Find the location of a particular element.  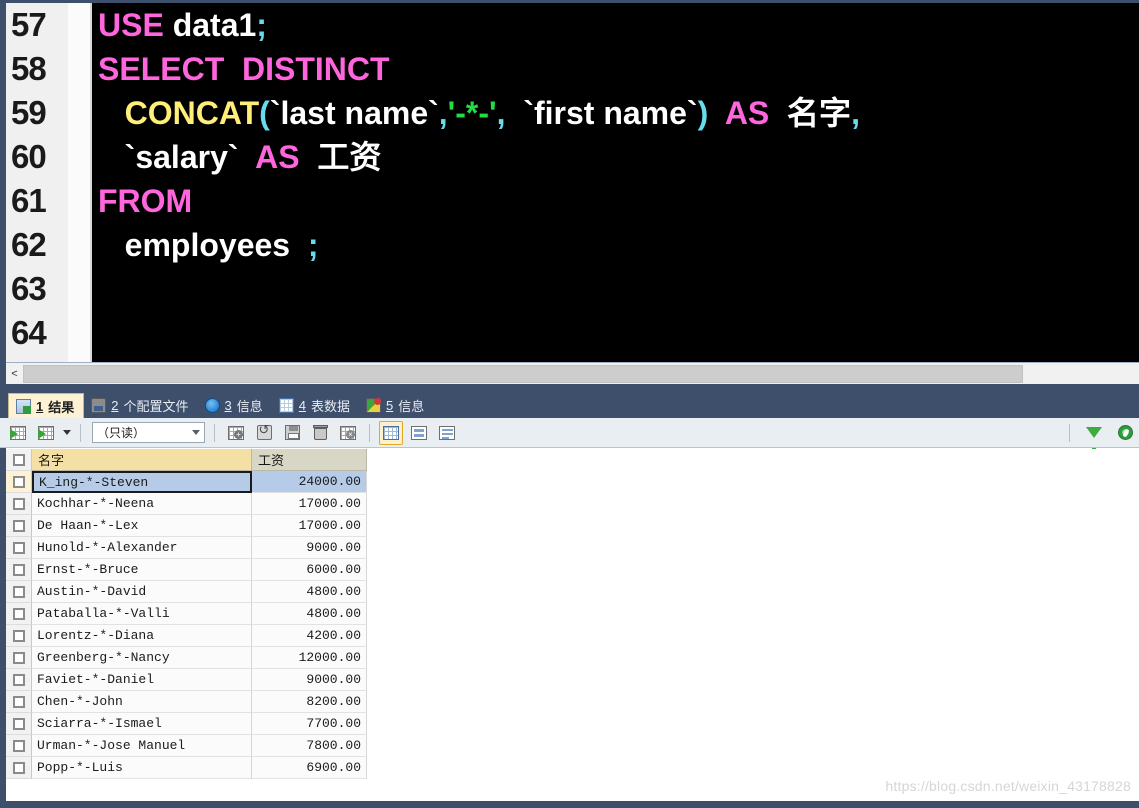

table-row: Greenberg-*-Nancy 12000.00 is located at coordinates (572, 658).